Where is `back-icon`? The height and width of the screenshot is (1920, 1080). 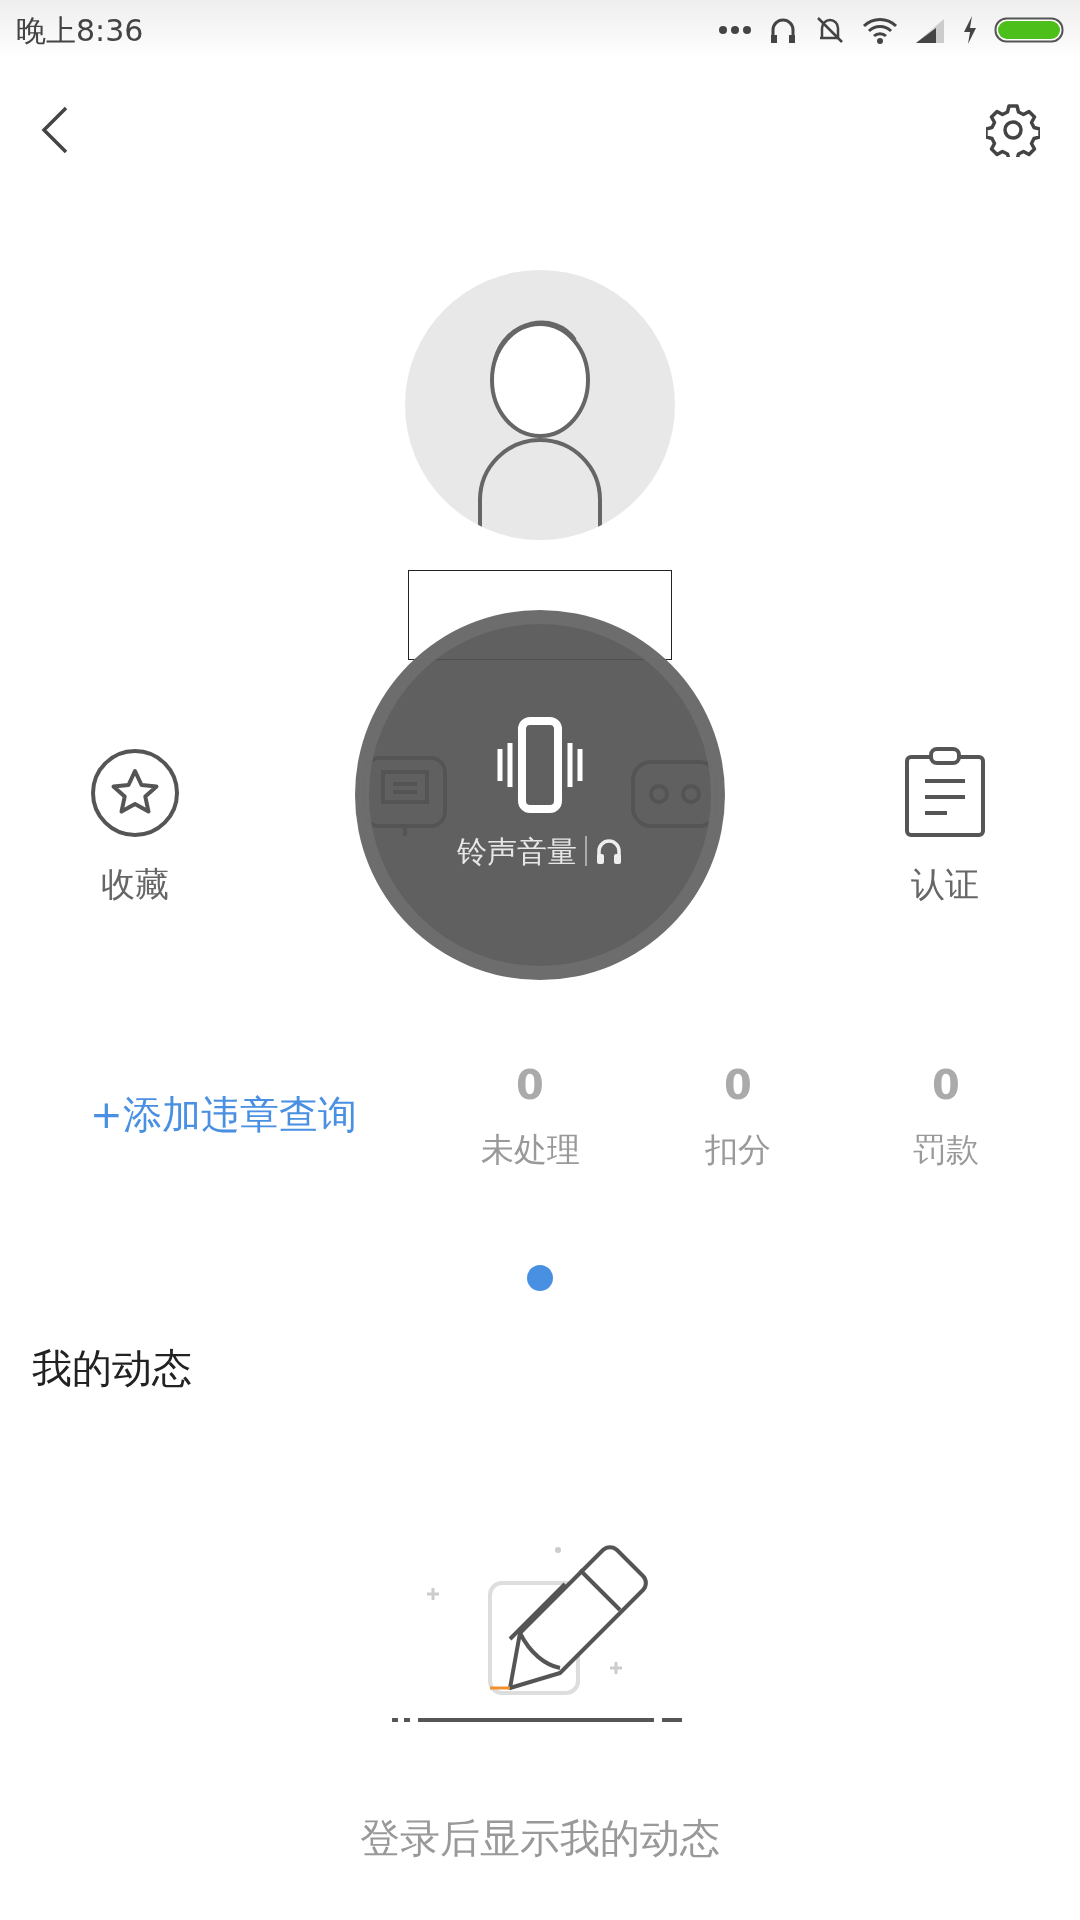 back-icon is located at coordinates (55, 130).